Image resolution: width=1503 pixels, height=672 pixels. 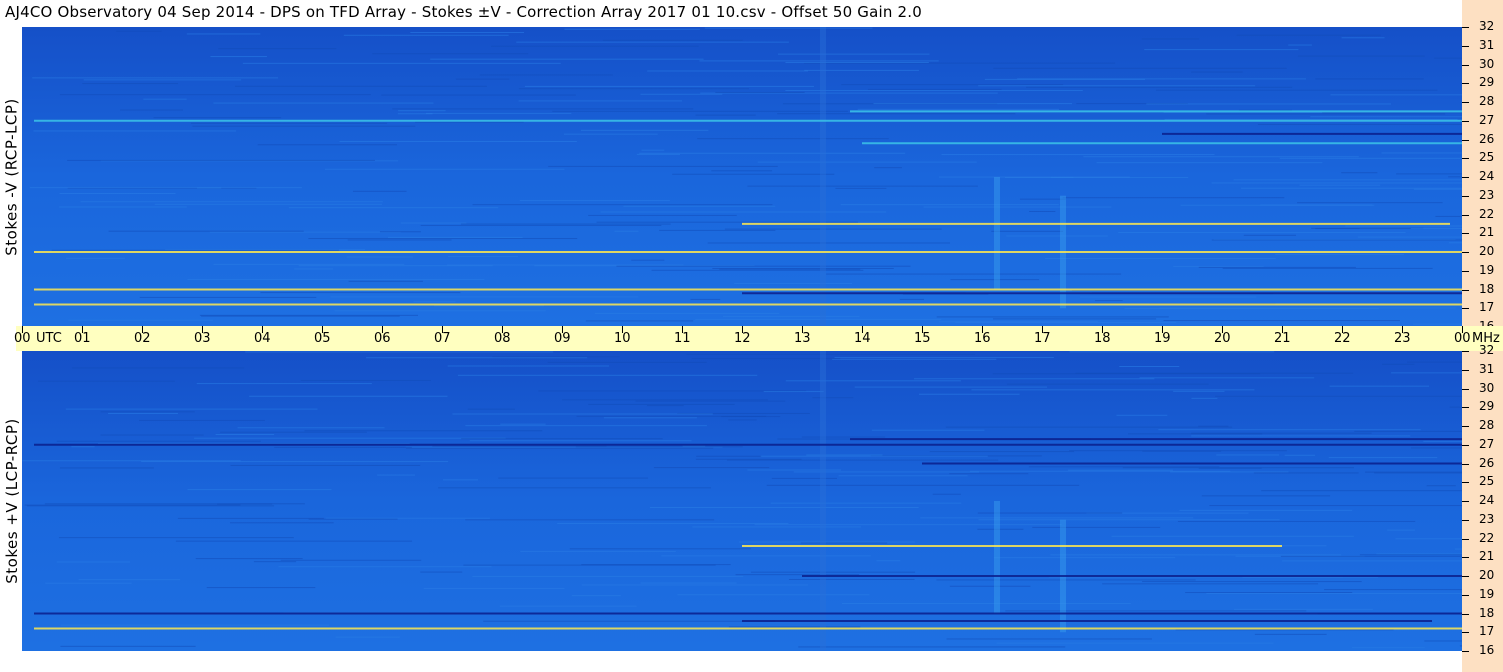 What do you see at coordinates (22, 338) in the screenshot?
I see `utc-tick-label: 00` at bounding box center [22, 338].